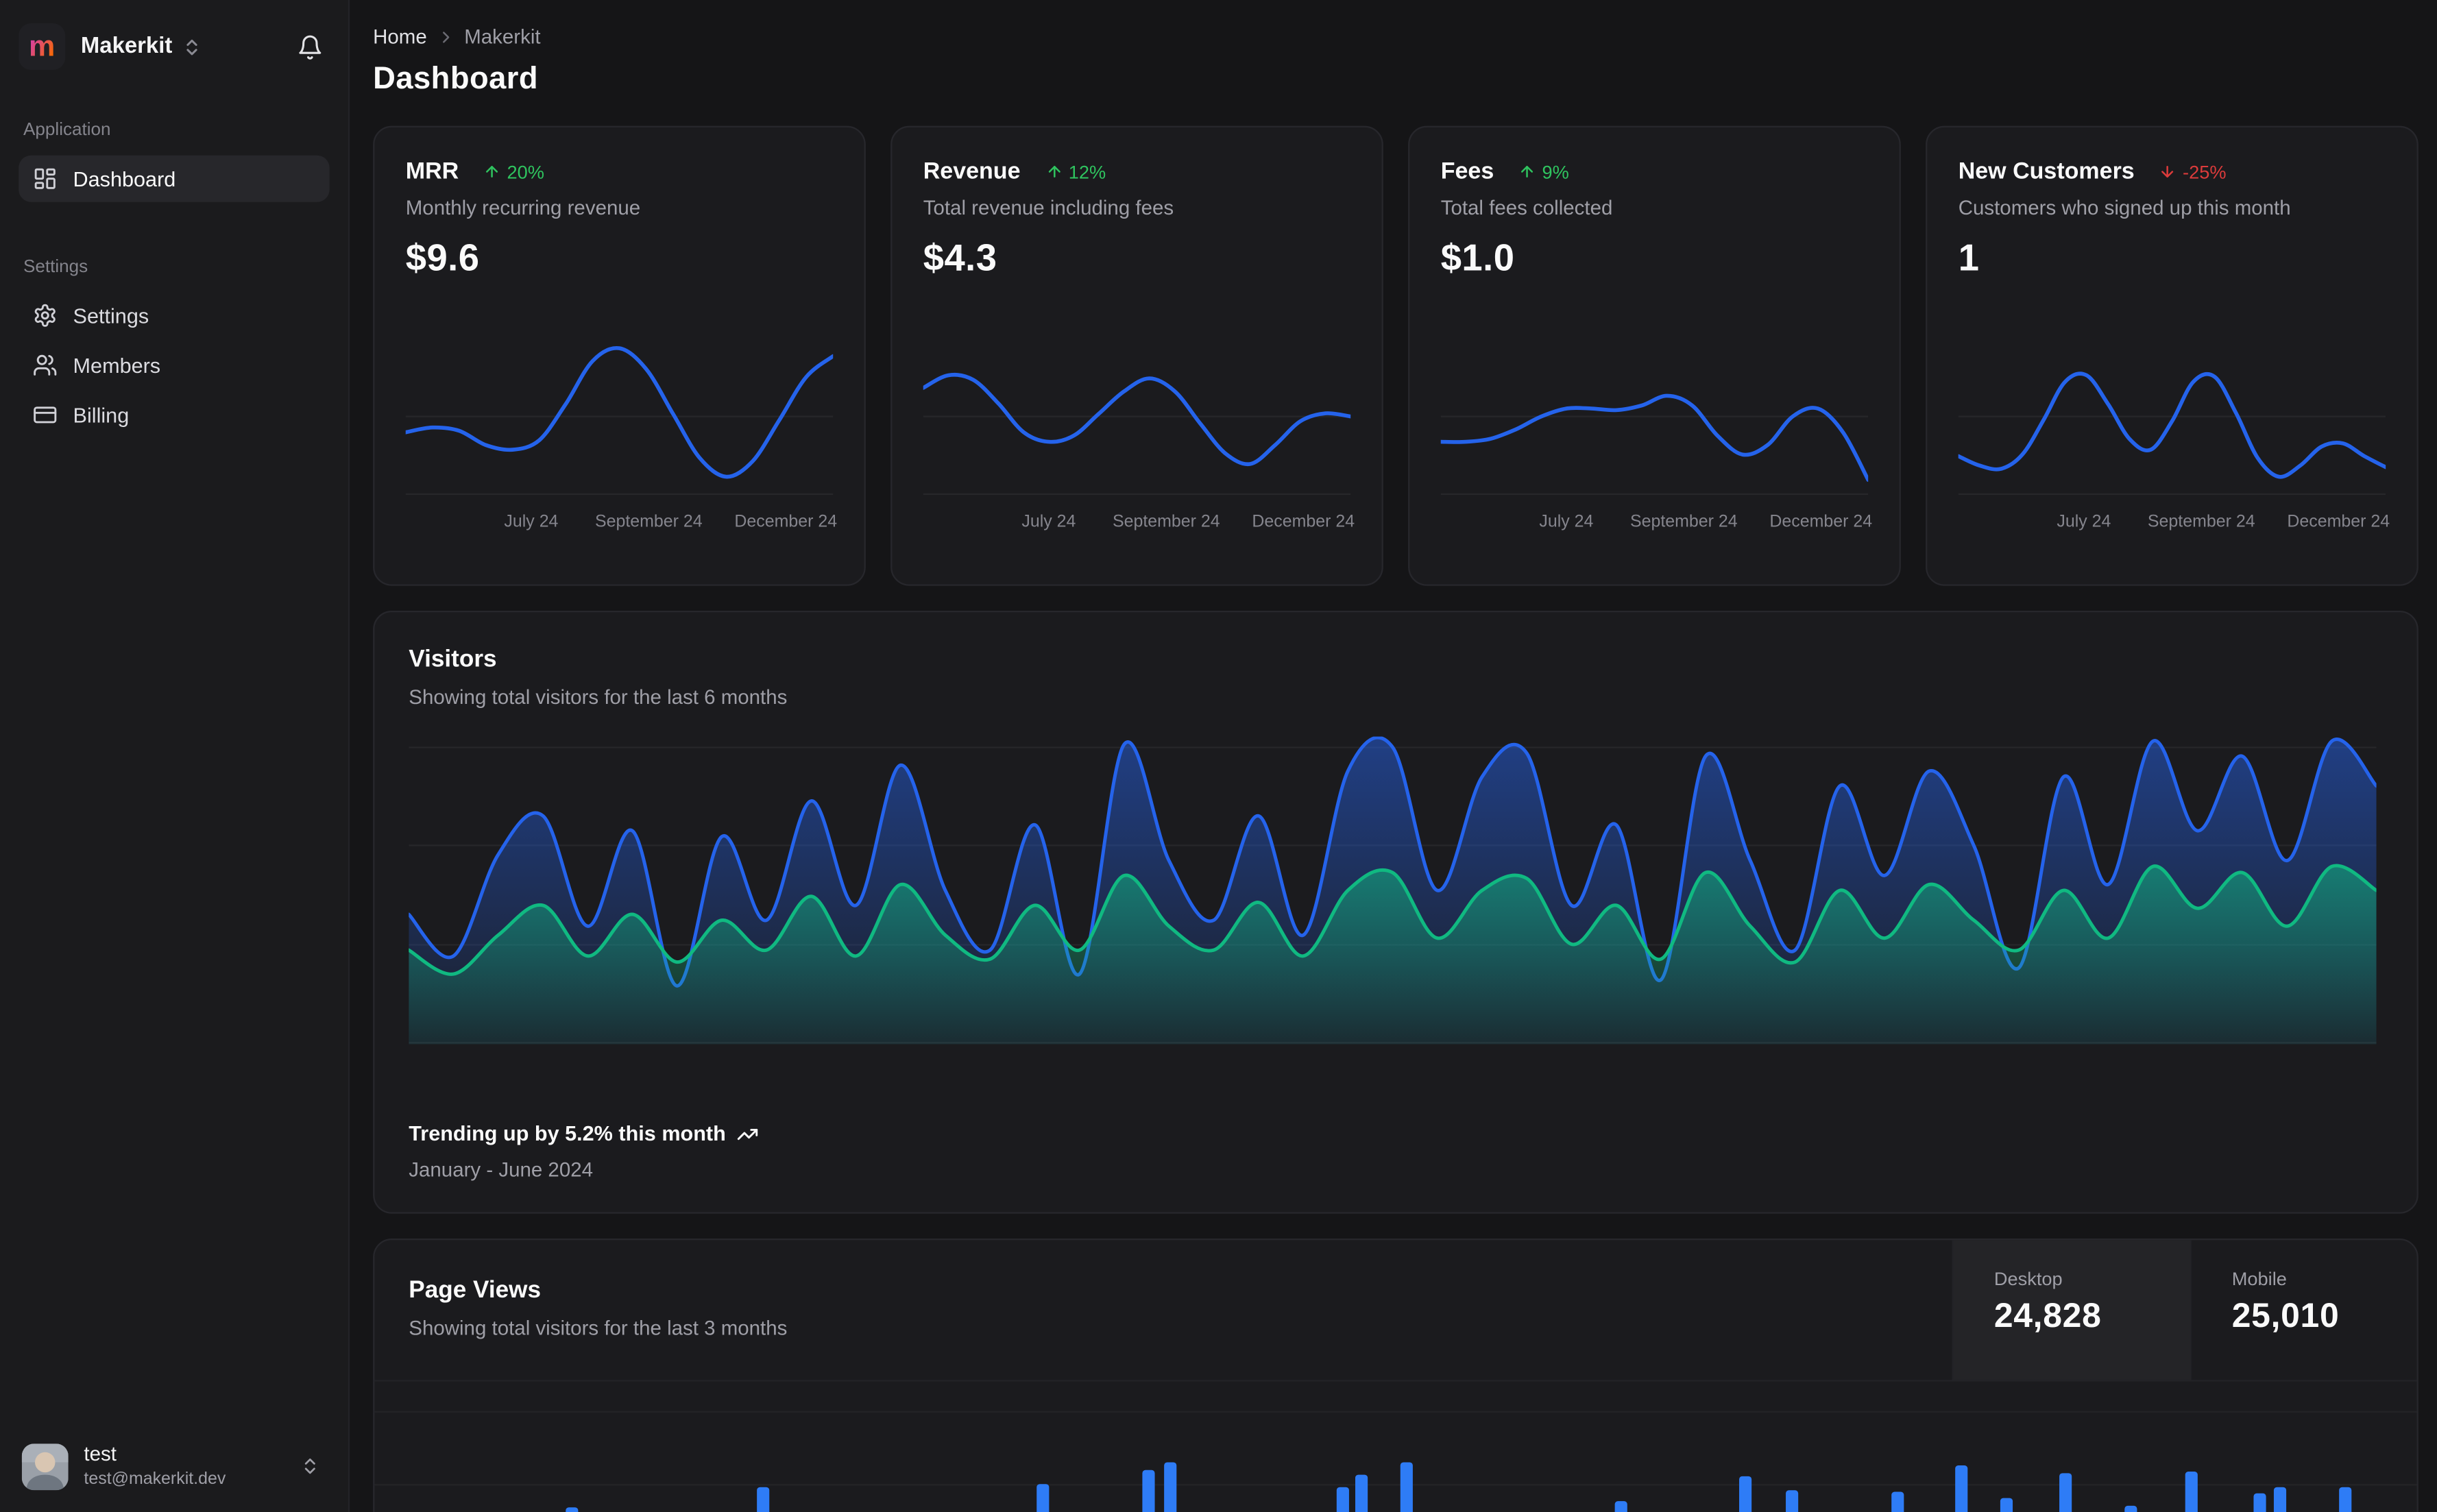 The width and height of the screenshot is (2437, 1512). I want to click on mobile-page-views-value: 25,010, so click(2285, 1315).